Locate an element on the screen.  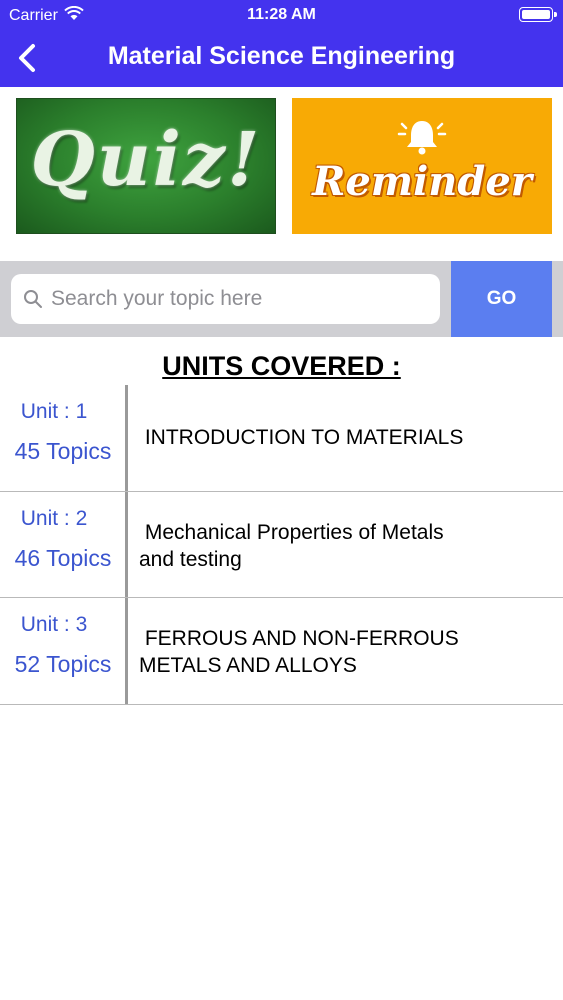
unit-topic-count: 45 Topics is located at coordinates (63, 451).